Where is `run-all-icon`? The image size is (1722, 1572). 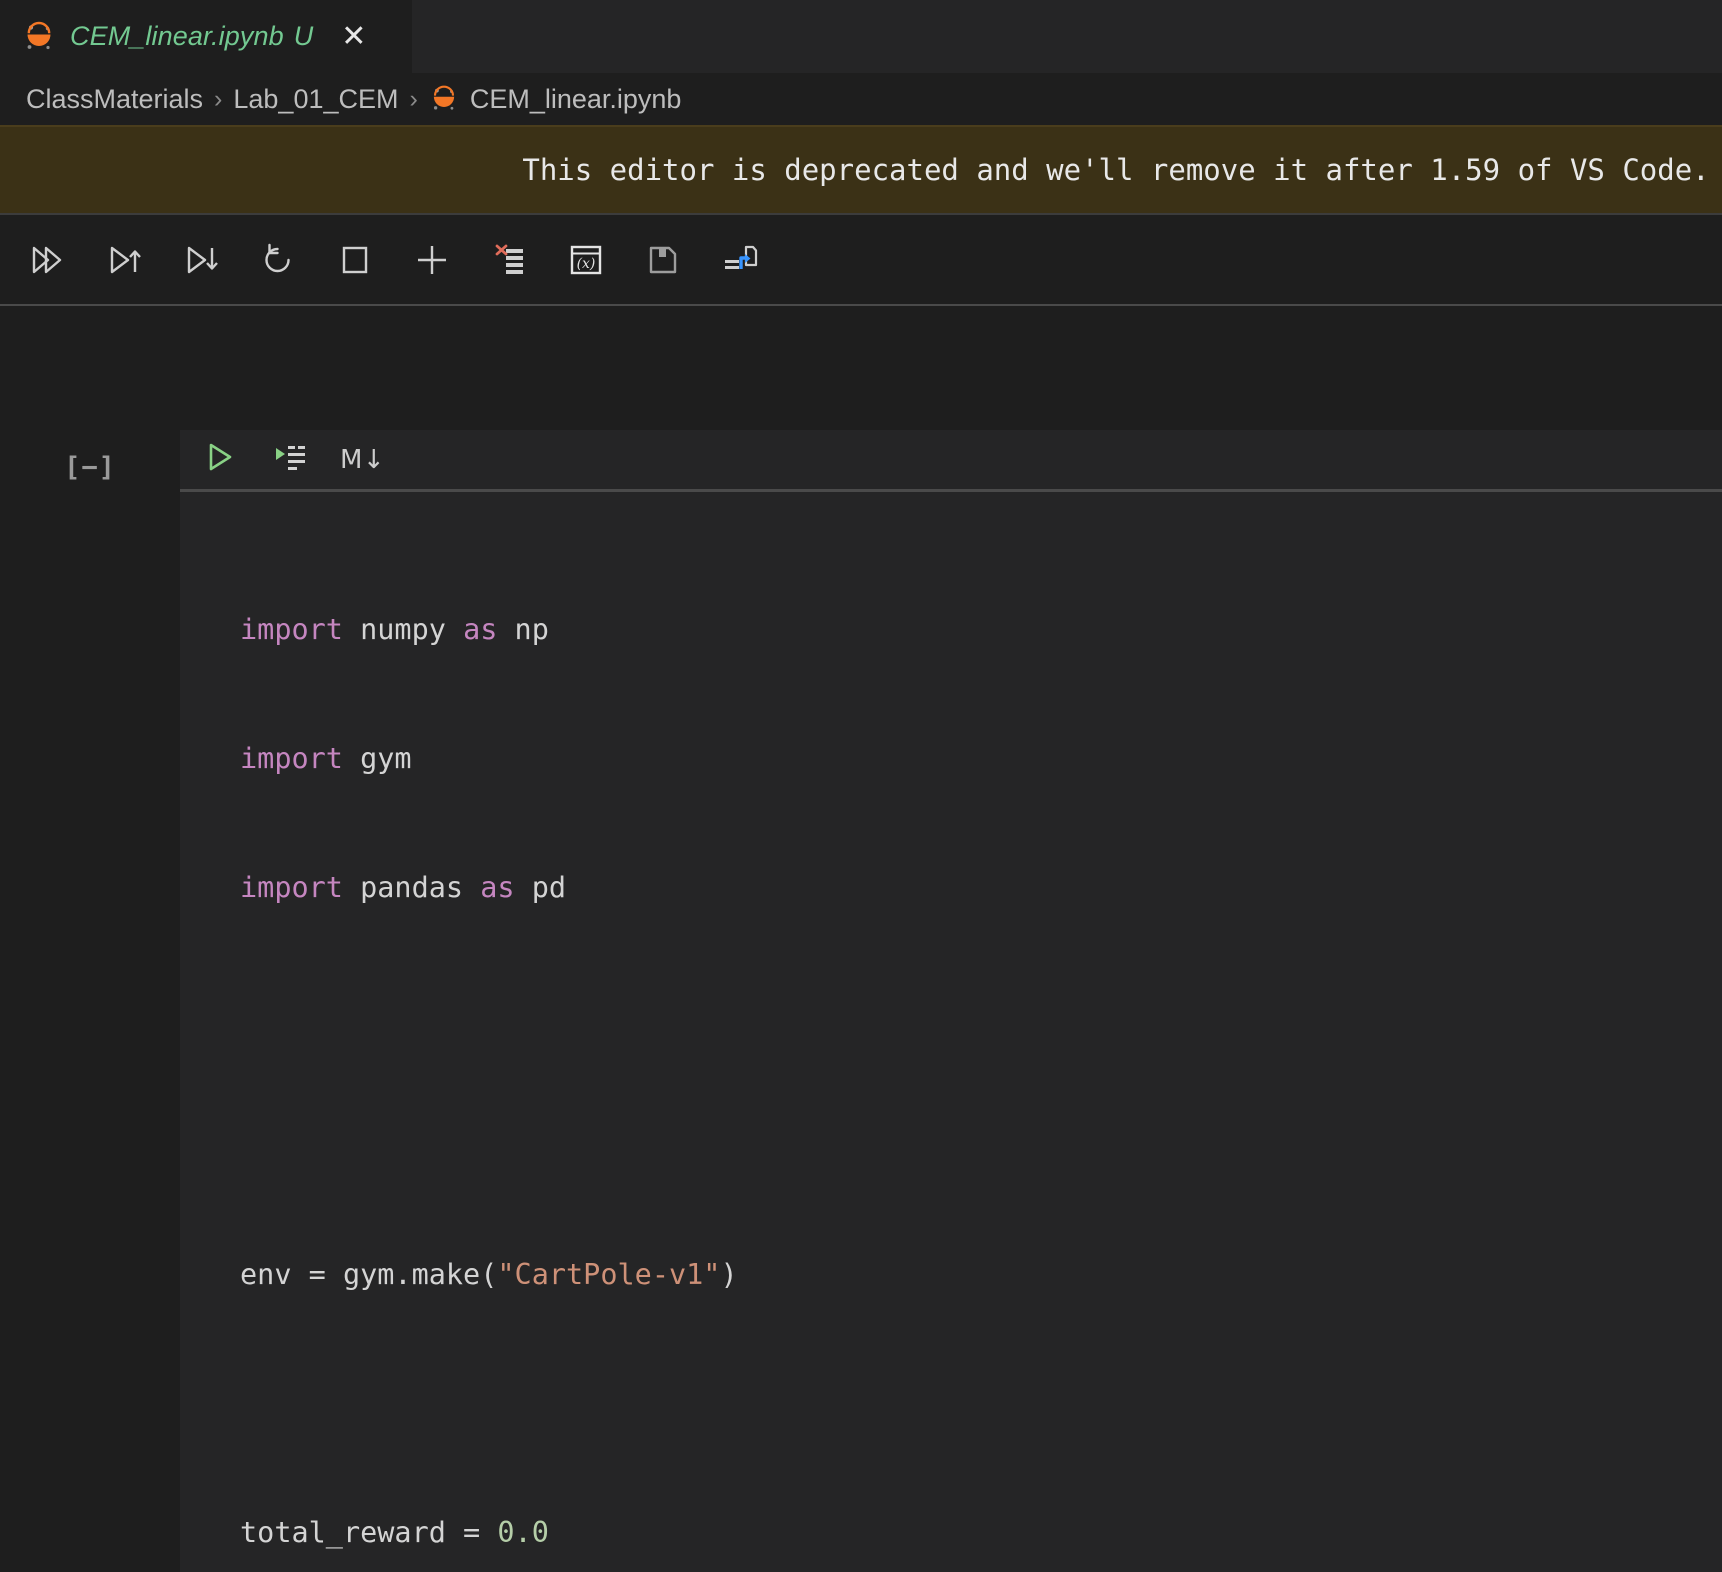
run-all-icon is located at coordinates (47, 260).